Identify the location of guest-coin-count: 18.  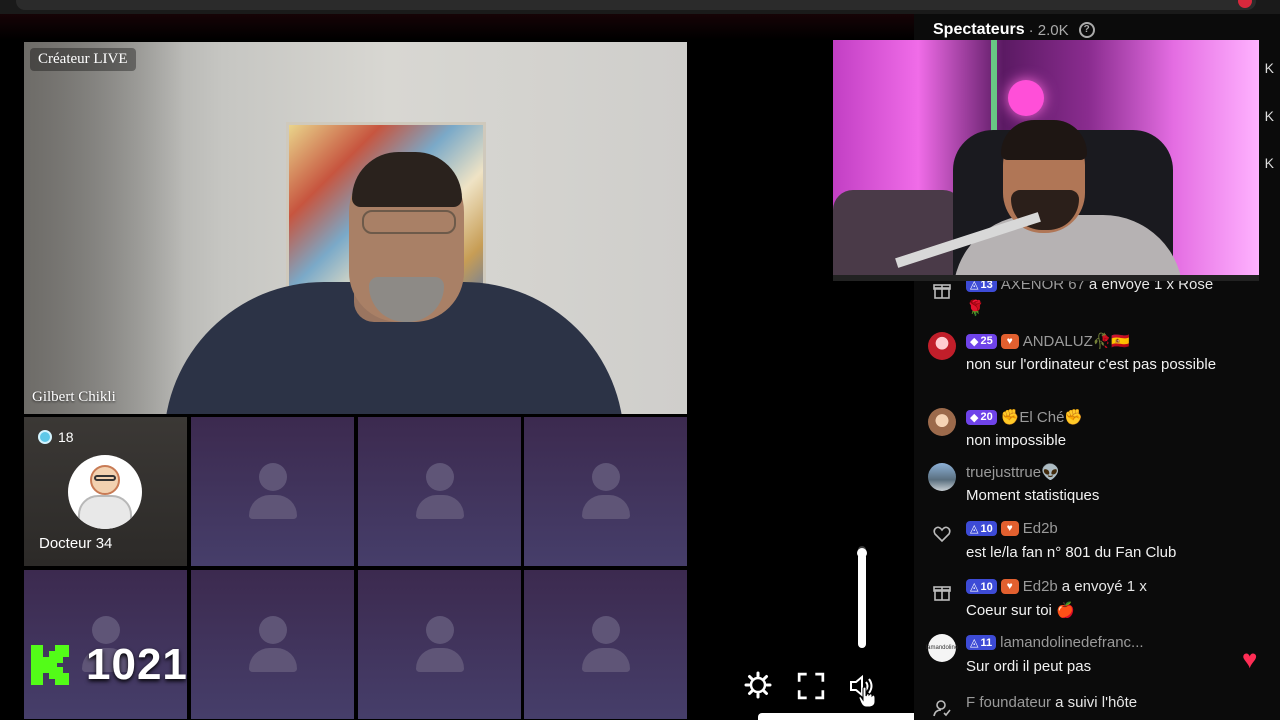
(56, 437).